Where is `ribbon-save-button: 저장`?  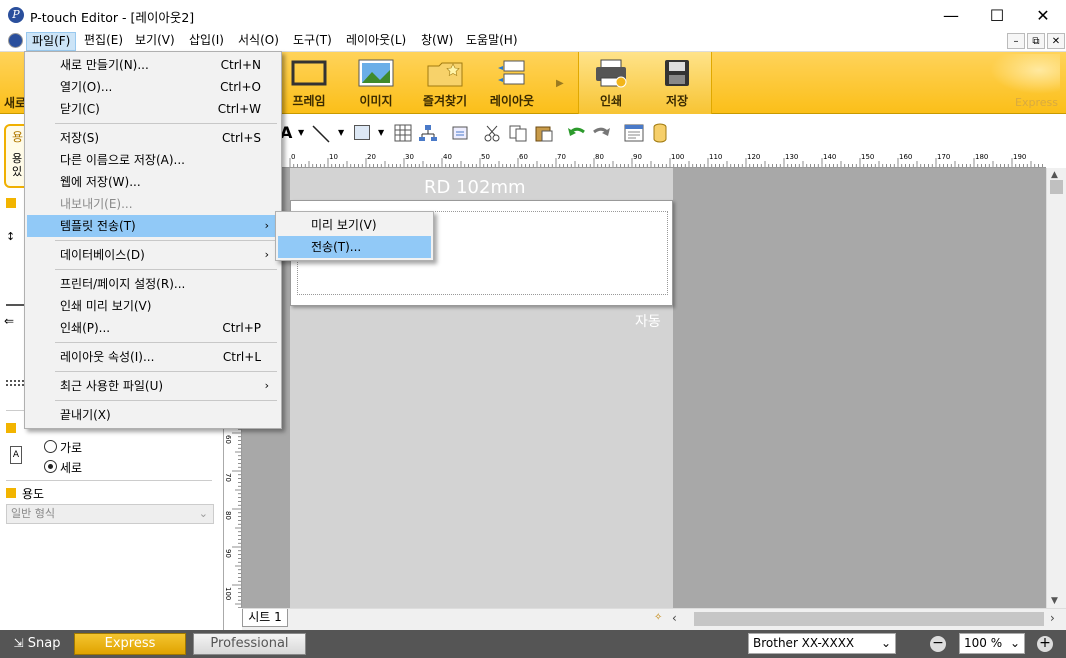 ribbon-save-button: 저장 is located at coordinates (677, 84).